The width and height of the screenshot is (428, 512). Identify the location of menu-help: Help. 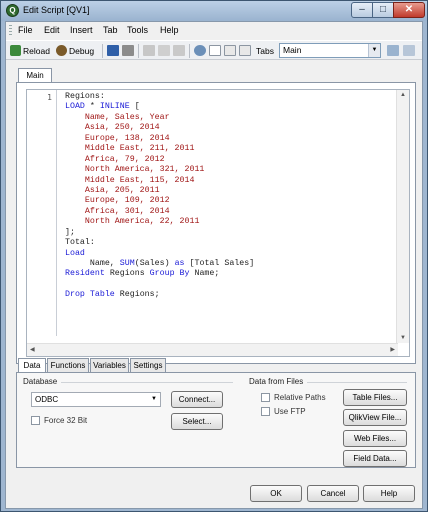
(169, 30).